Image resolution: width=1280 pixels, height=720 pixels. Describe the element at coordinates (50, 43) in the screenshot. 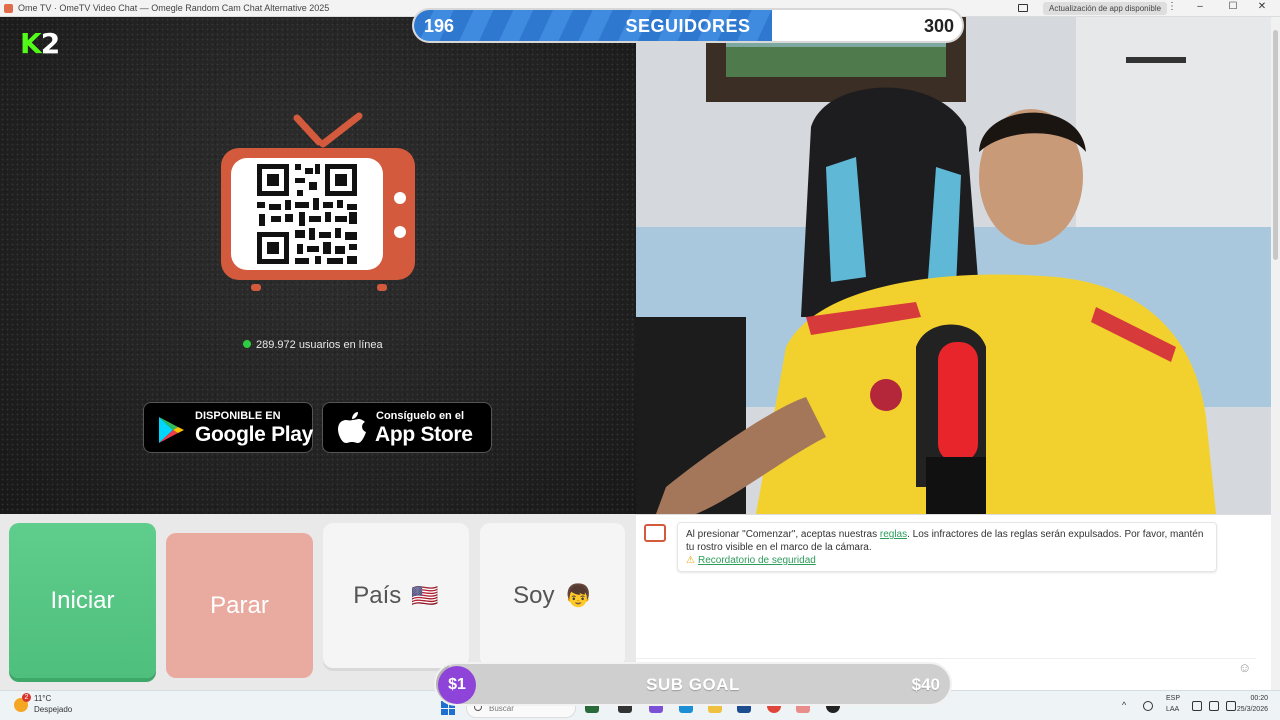

I see `logo-number: 2` at that location.